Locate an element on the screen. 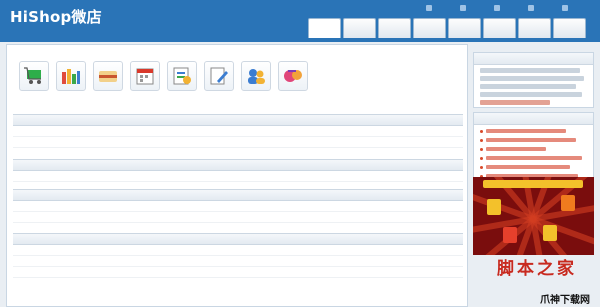  shortcut-edit is located at coordinates (219, 90).